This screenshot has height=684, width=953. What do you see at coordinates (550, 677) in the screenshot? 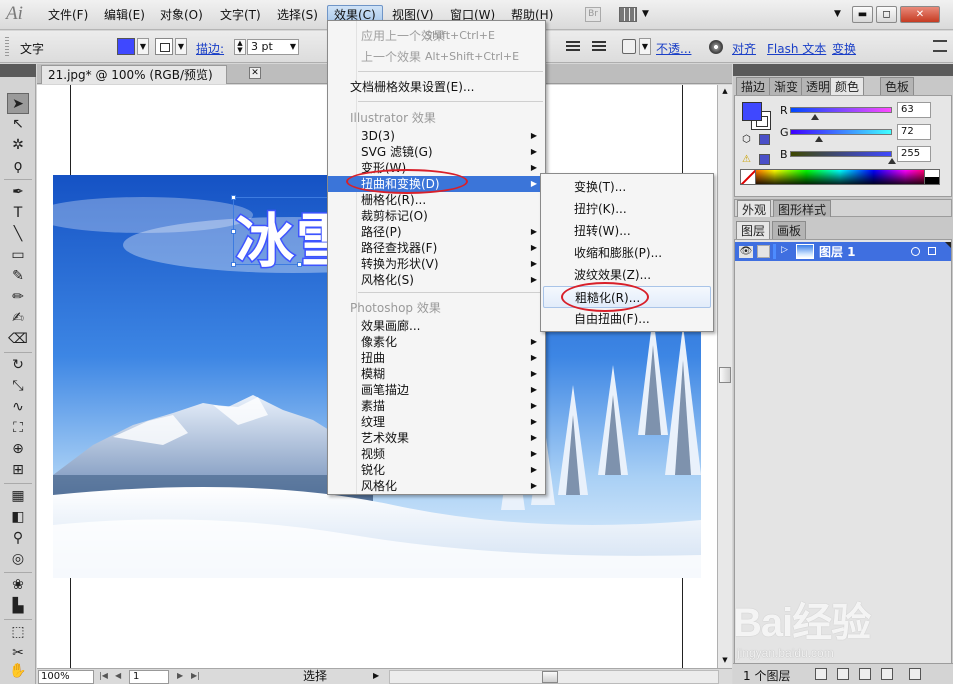
I see `horizontal-scroll-thumb` at bounding box center [550, 677].